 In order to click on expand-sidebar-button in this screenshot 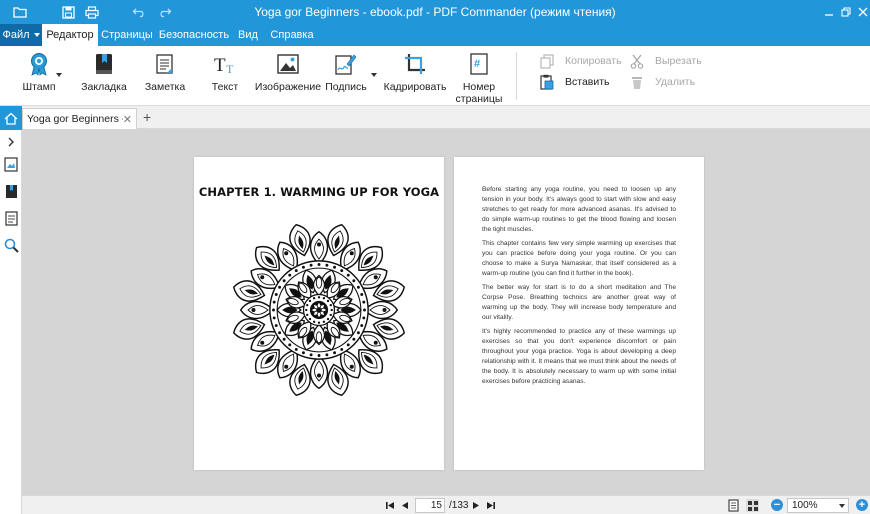, I will do `click(11, 142)`.